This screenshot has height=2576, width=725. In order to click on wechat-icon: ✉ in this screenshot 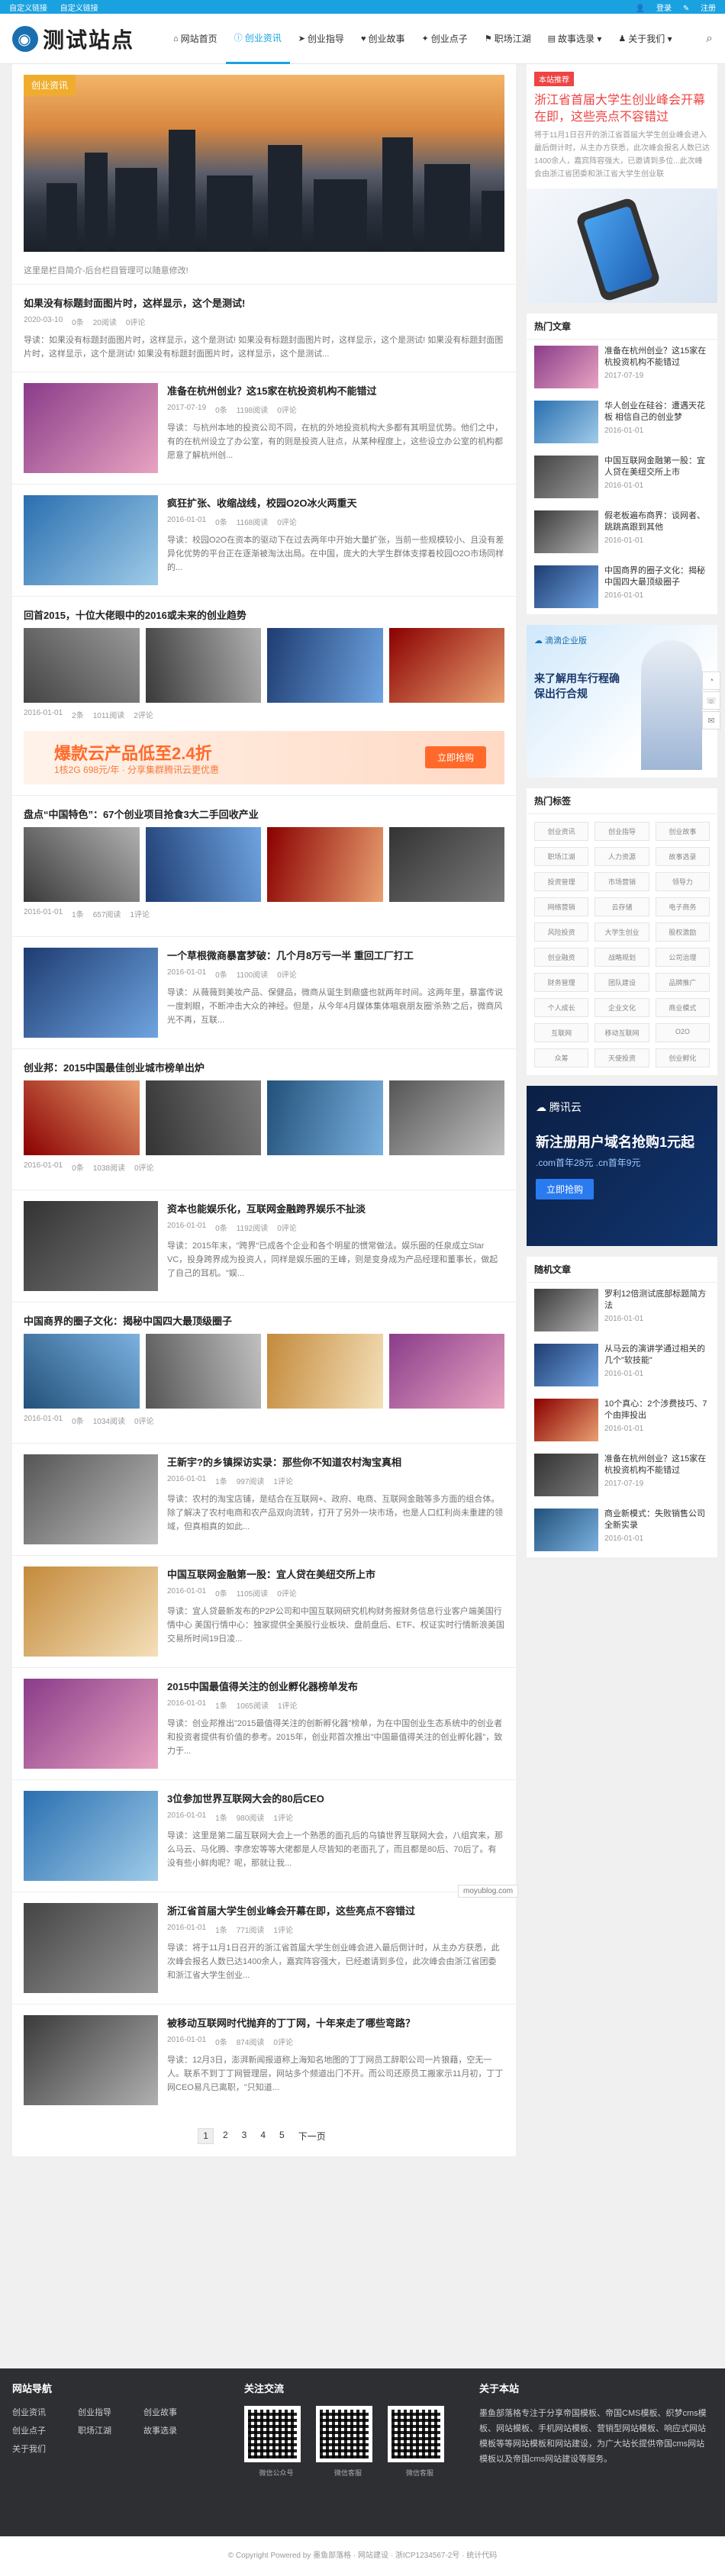, I will do `click(711, 720)`.